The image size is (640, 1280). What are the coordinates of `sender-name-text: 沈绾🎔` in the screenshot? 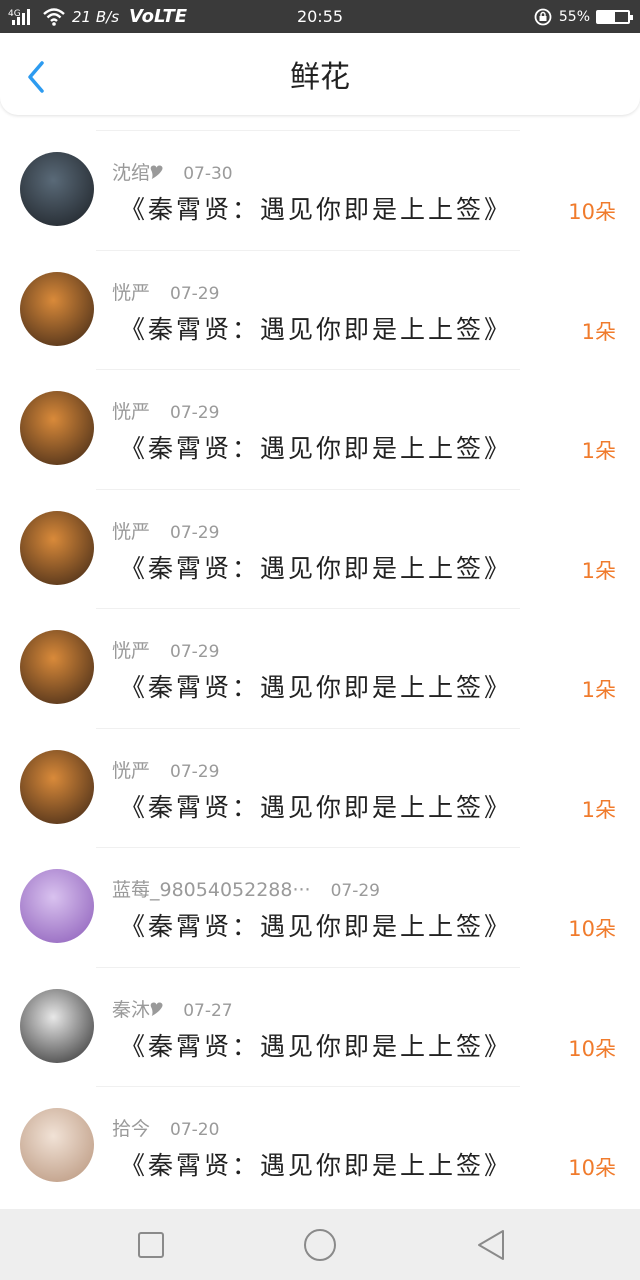 It's located at (138, 173).